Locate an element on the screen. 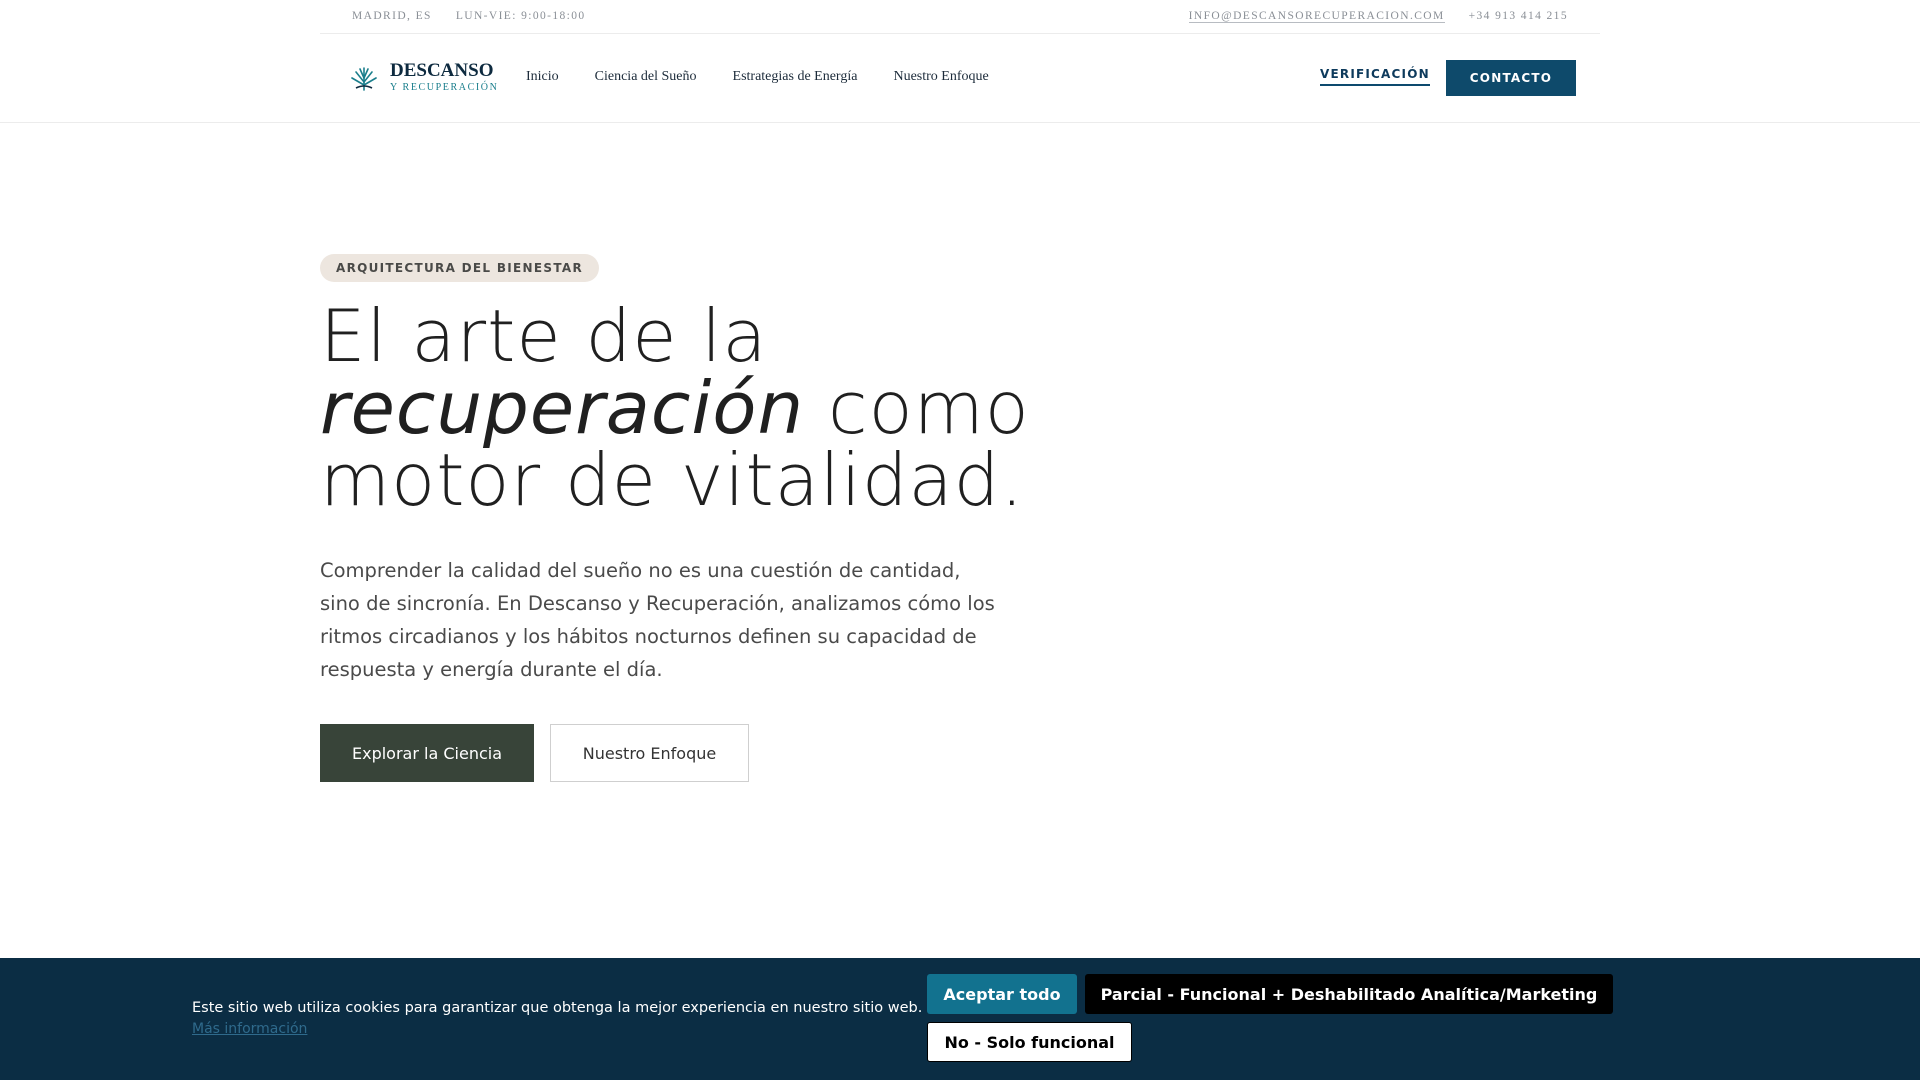  hours-text: LUN-VIE: 9:00-18:00 is located at coordinates (520, 16).